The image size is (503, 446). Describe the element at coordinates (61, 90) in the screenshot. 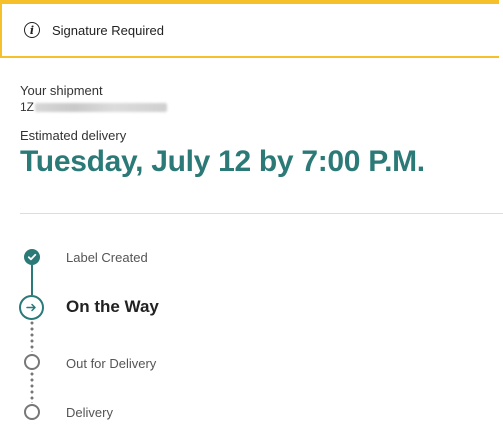

I see `shipment-label: Your shipment` at that location.